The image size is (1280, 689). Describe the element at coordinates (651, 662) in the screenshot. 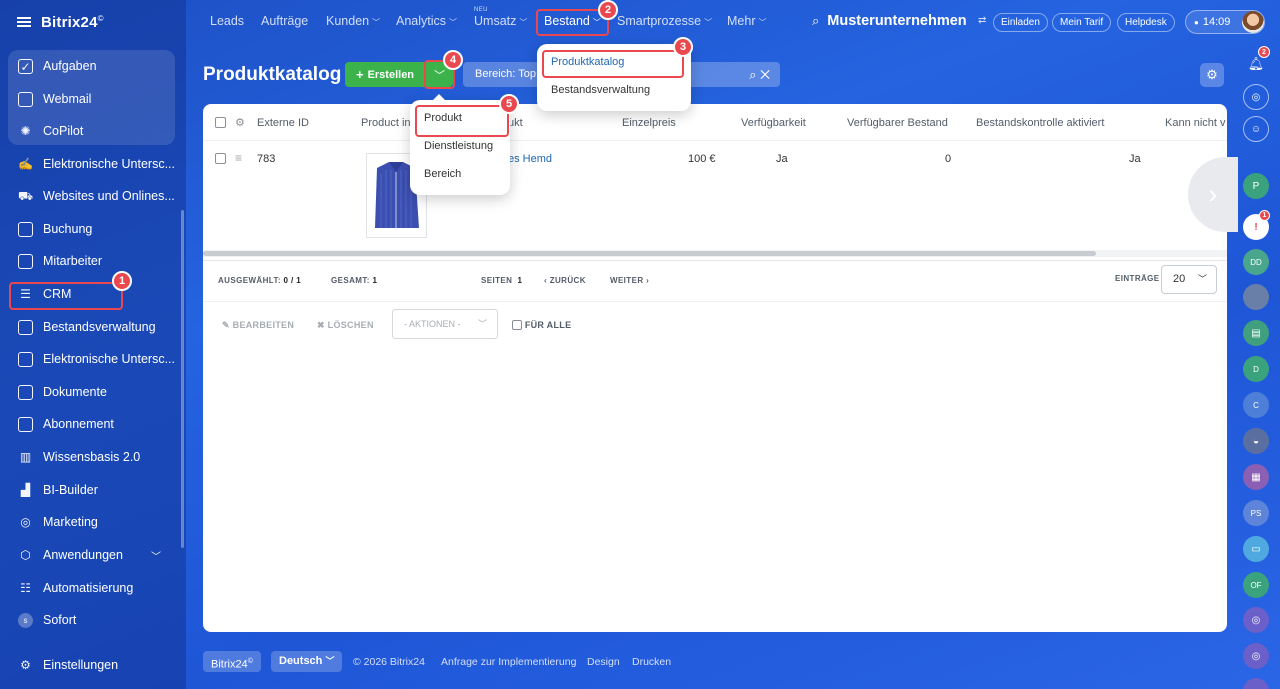

I see `print-link: Drucken` at that location.